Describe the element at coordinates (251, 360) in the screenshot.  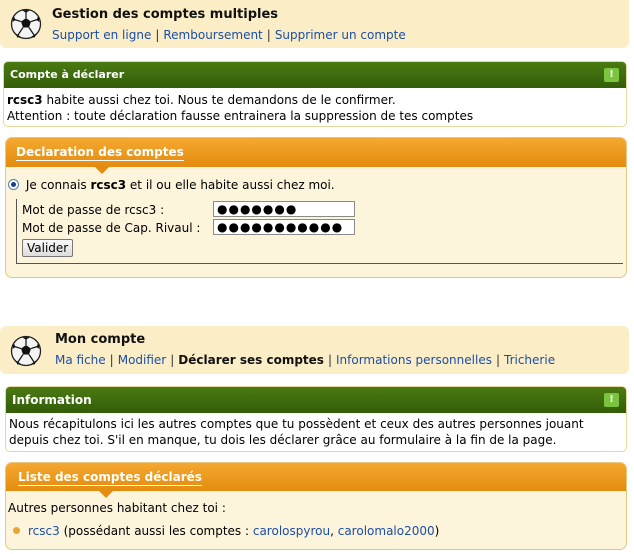
I see `current-page-label: Déclarer ses comptes` at that location.